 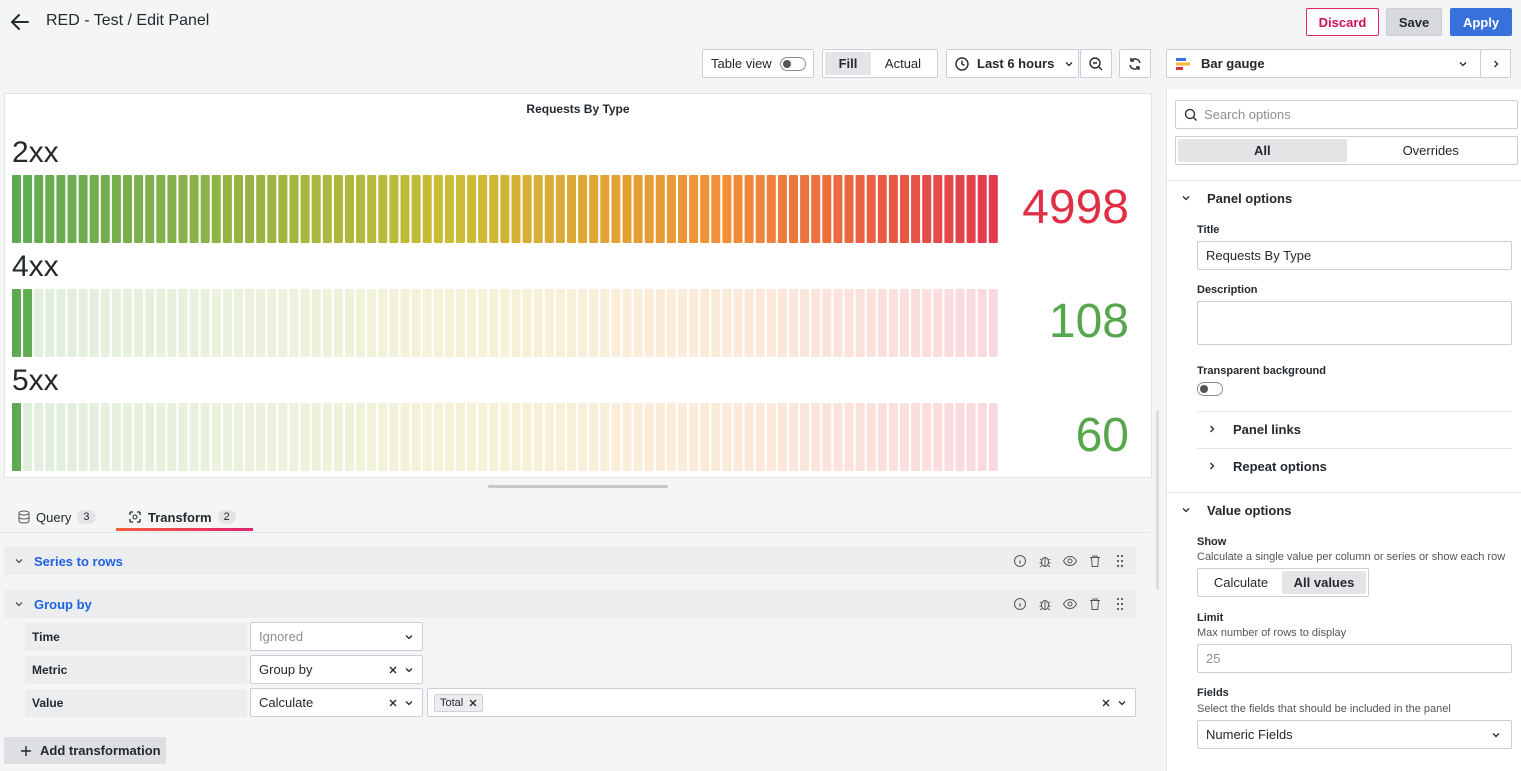 I want to click on table-view-switch, so click(x=792, y=63).